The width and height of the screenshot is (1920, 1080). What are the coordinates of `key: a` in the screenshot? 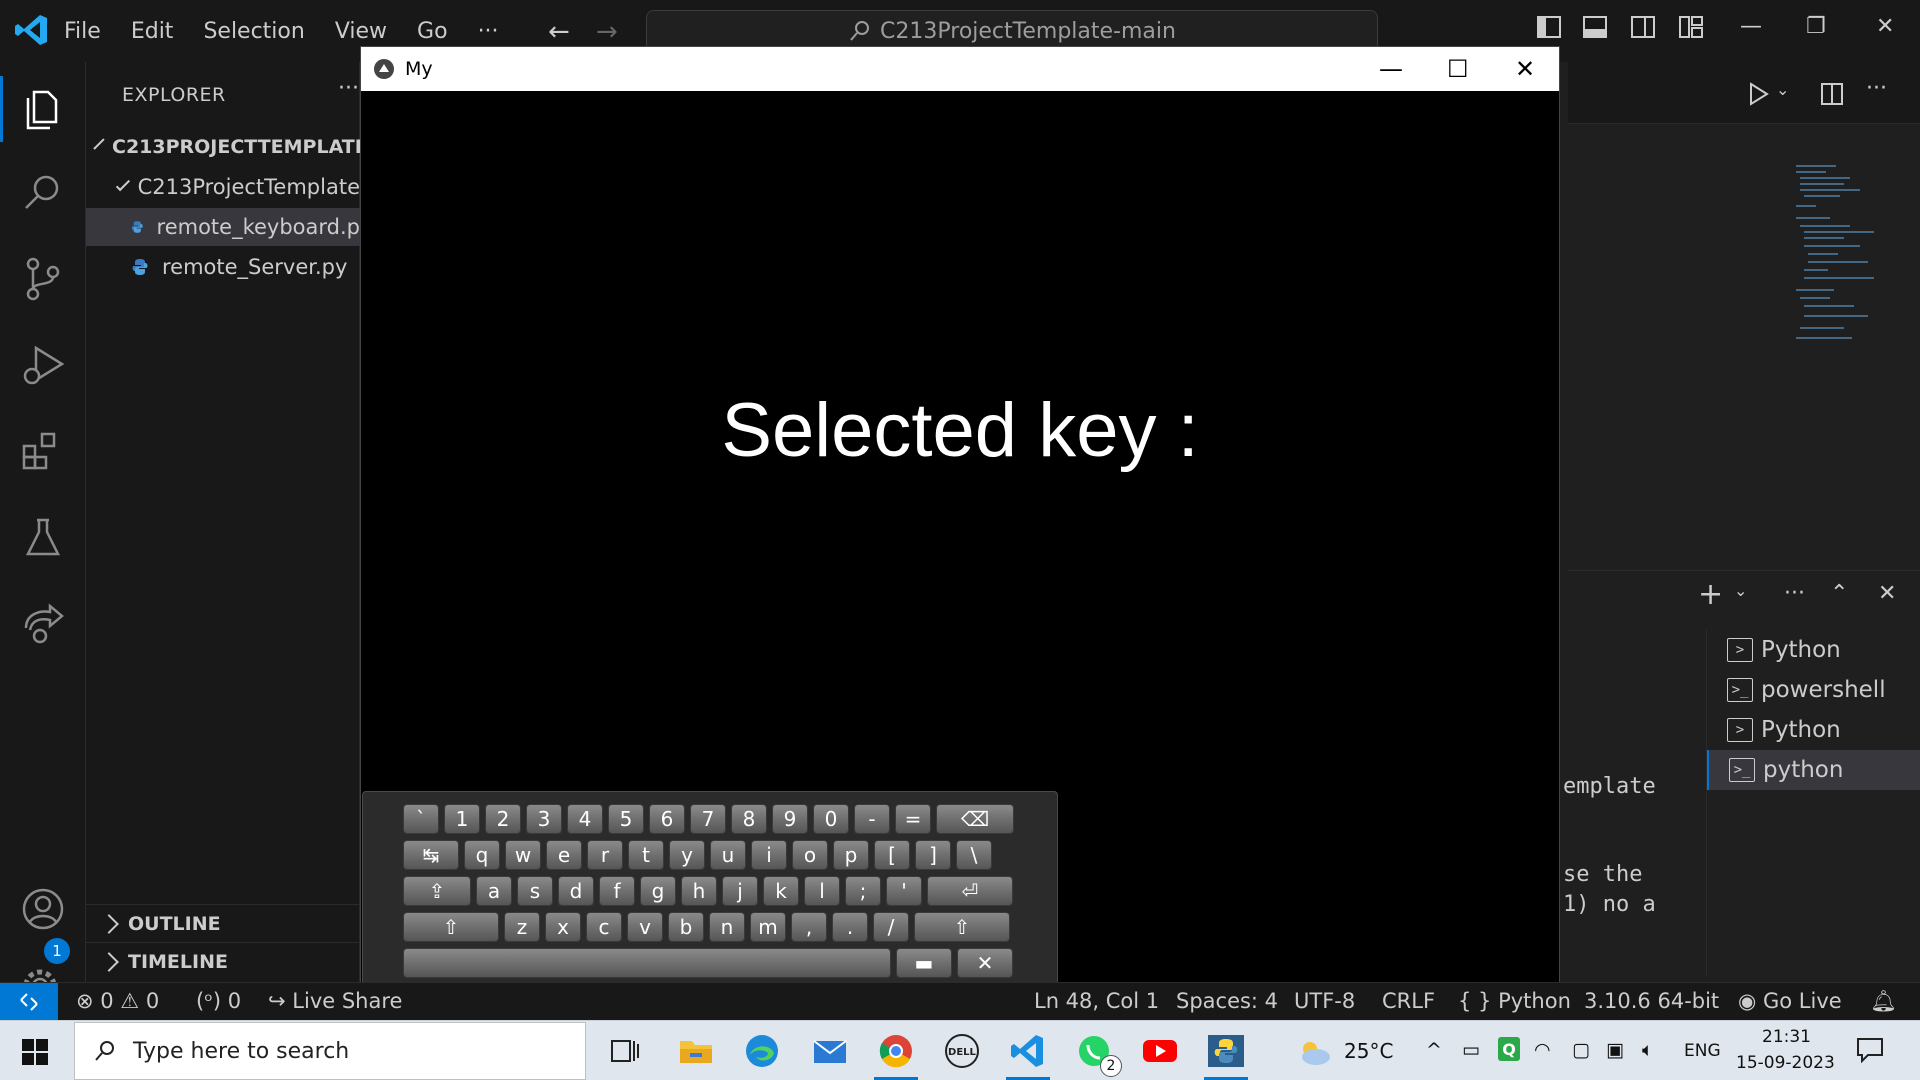 It's located at (494, 891).